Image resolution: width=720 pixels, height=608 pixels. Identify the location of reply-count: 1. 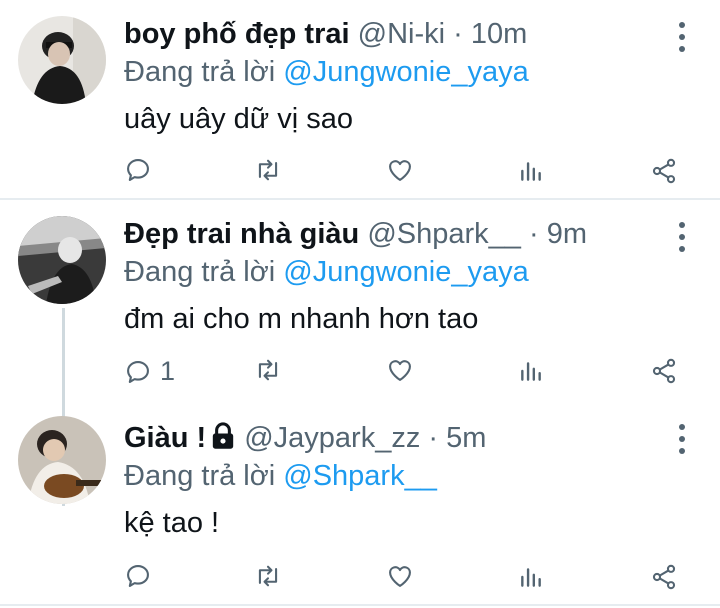
(168, 371).